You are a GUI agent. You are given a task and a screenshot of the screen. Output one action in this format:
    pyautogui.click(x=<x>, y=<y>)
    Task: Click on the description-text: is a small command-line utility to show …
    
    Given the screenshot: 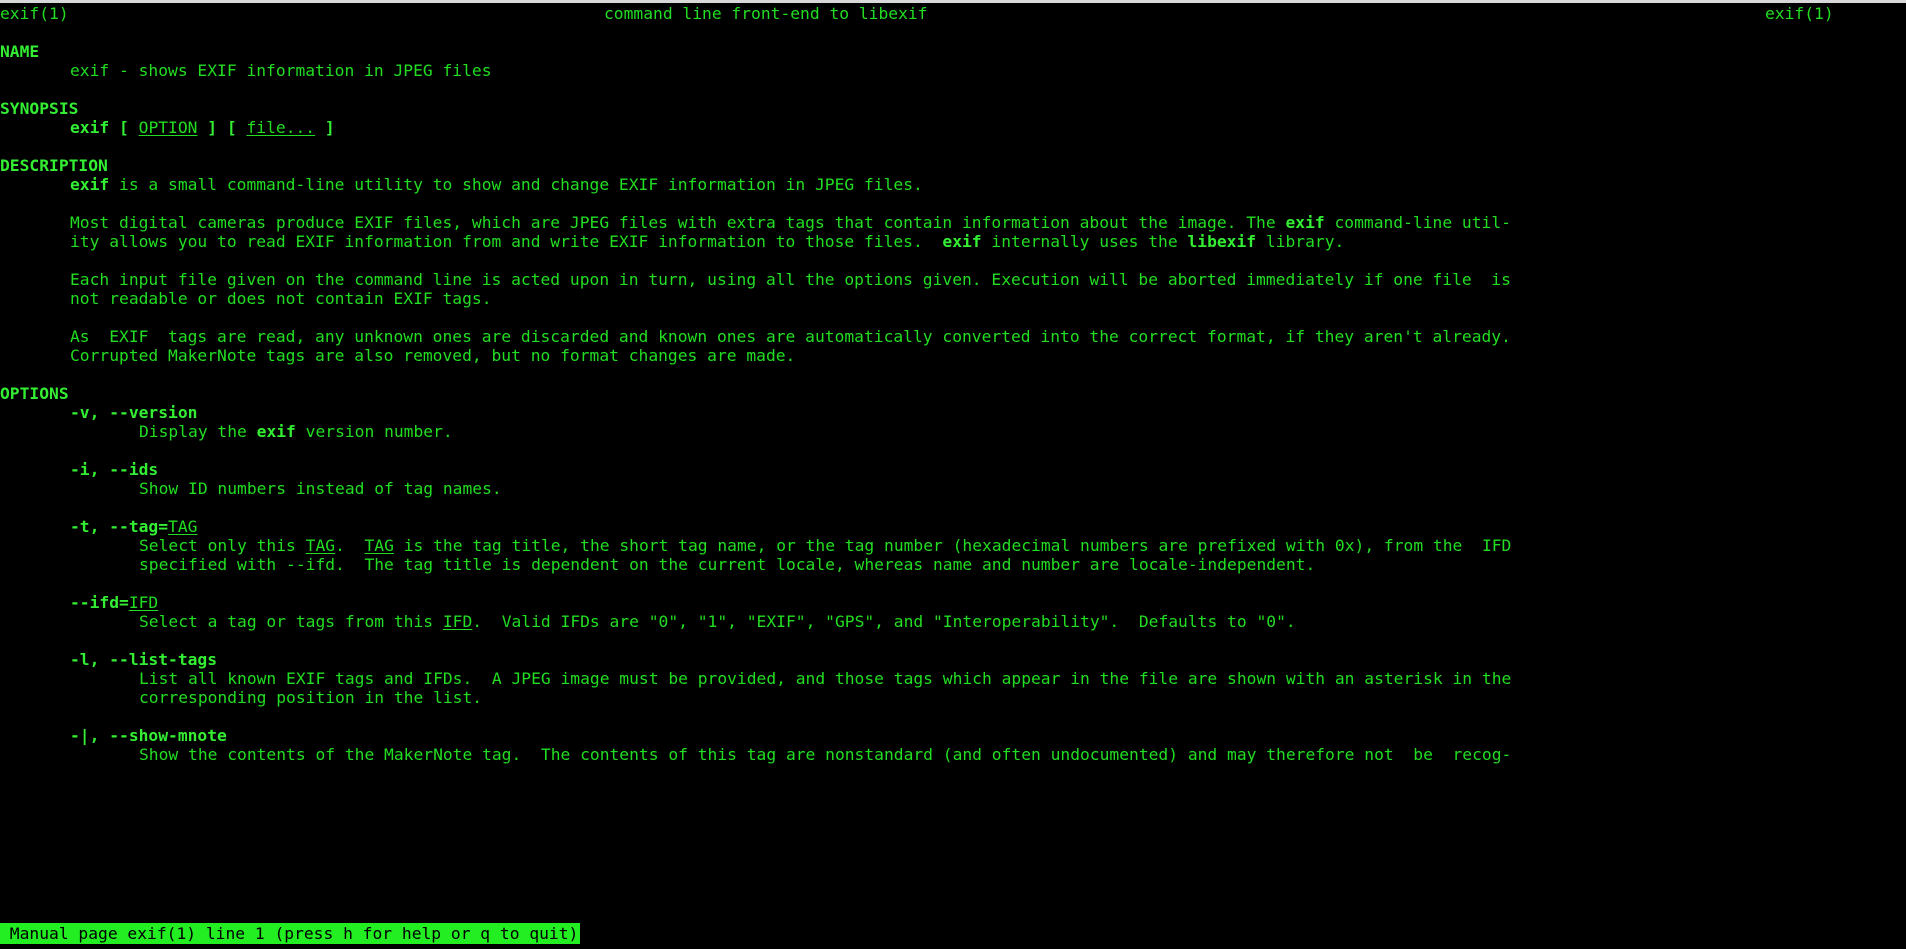 What is the action you would take?
    pyautogui.click(x=516, y=184)
    